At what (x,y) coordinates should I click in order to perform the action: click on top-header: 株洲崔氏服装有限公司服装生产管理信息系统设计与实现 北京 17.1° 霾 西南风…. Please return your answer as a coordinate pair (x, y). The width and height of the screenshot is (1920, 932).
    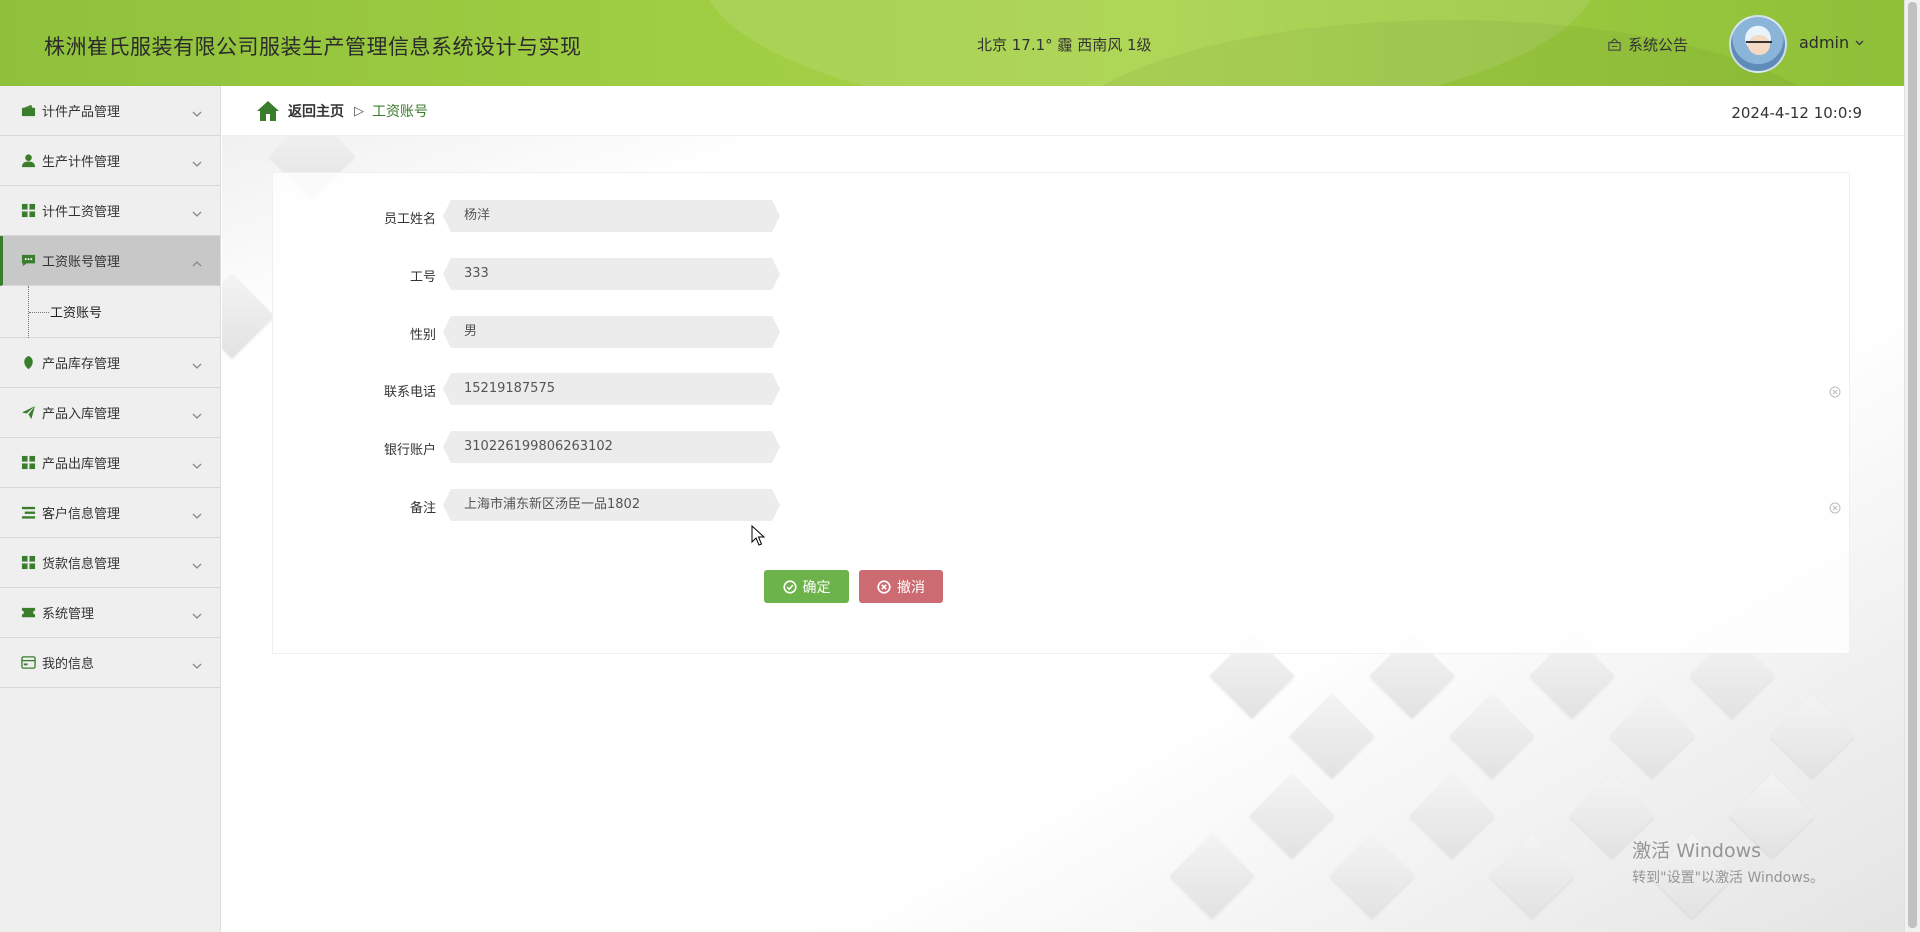
    Looking at the image, I should click on (960, 43).